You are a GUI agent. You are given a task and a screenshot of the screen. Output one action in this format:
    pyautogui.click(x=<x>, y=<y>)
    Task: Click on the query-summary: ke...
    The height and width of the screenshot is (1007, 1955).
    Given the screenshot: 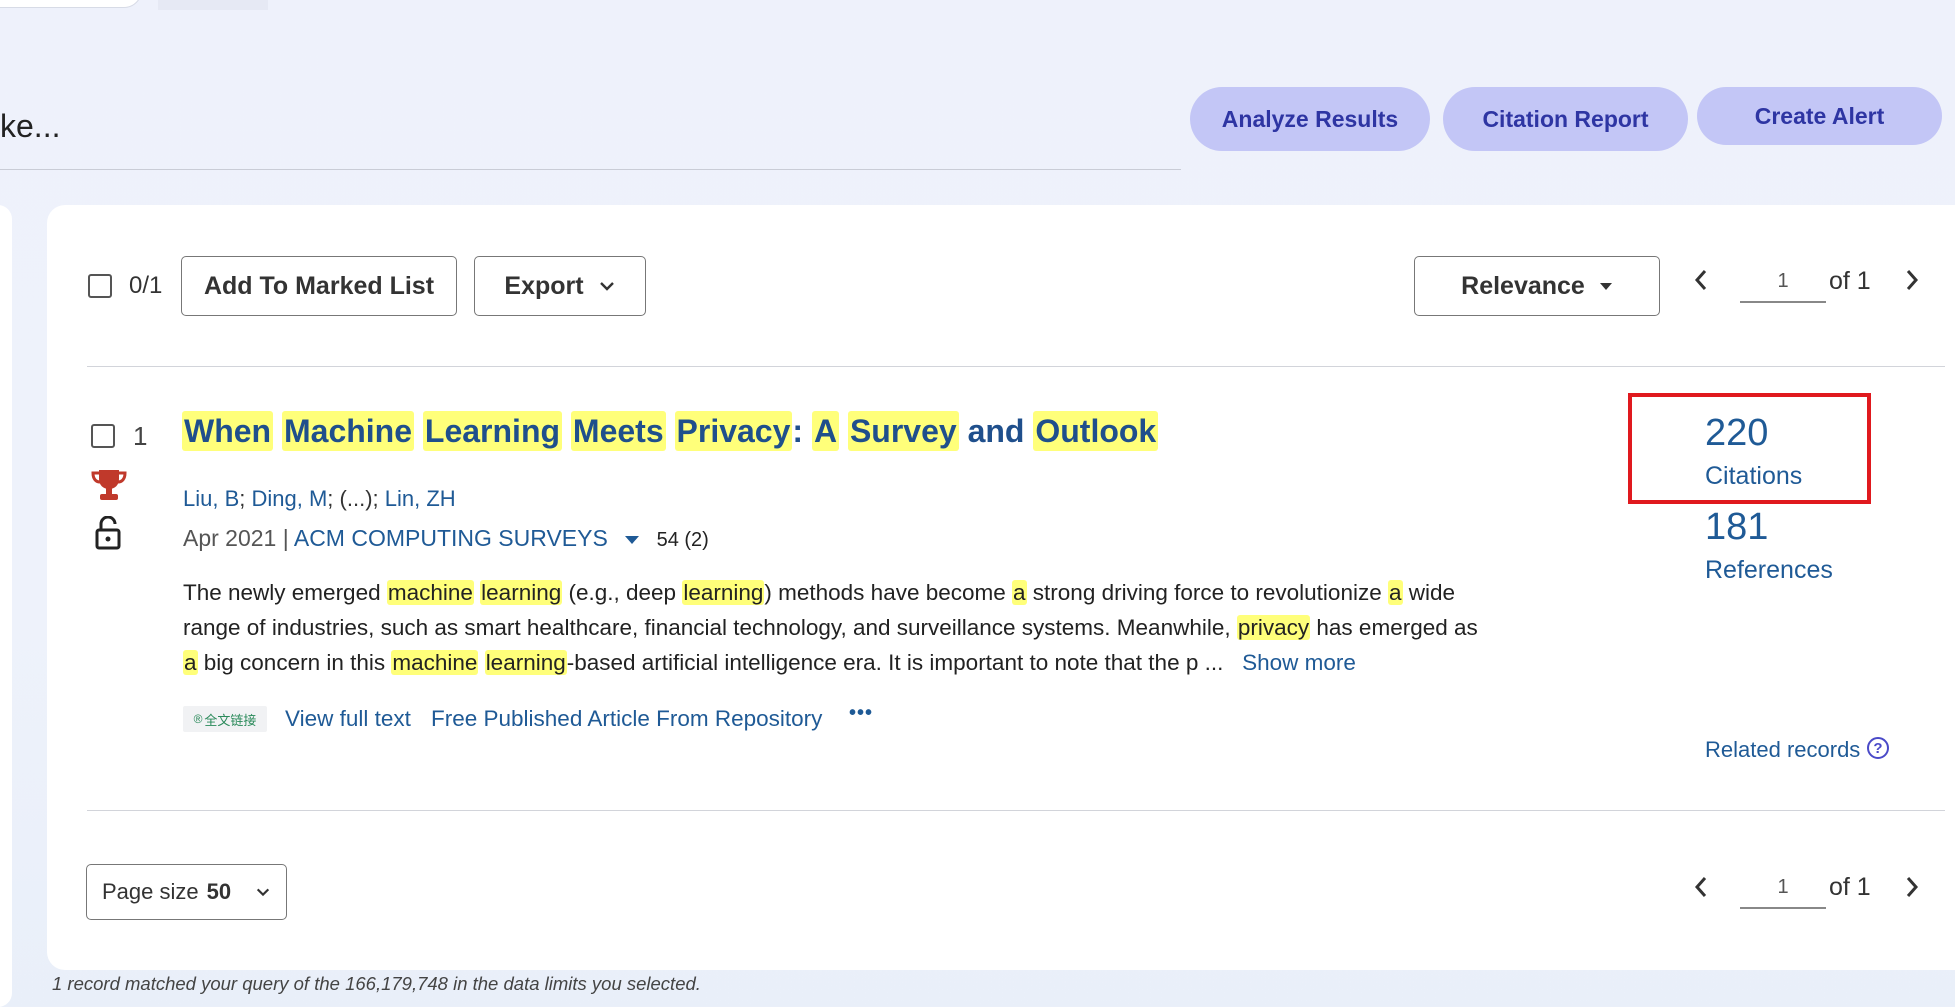 What is the action you would take?
    pyautogui.click(x=30, y=126)
    